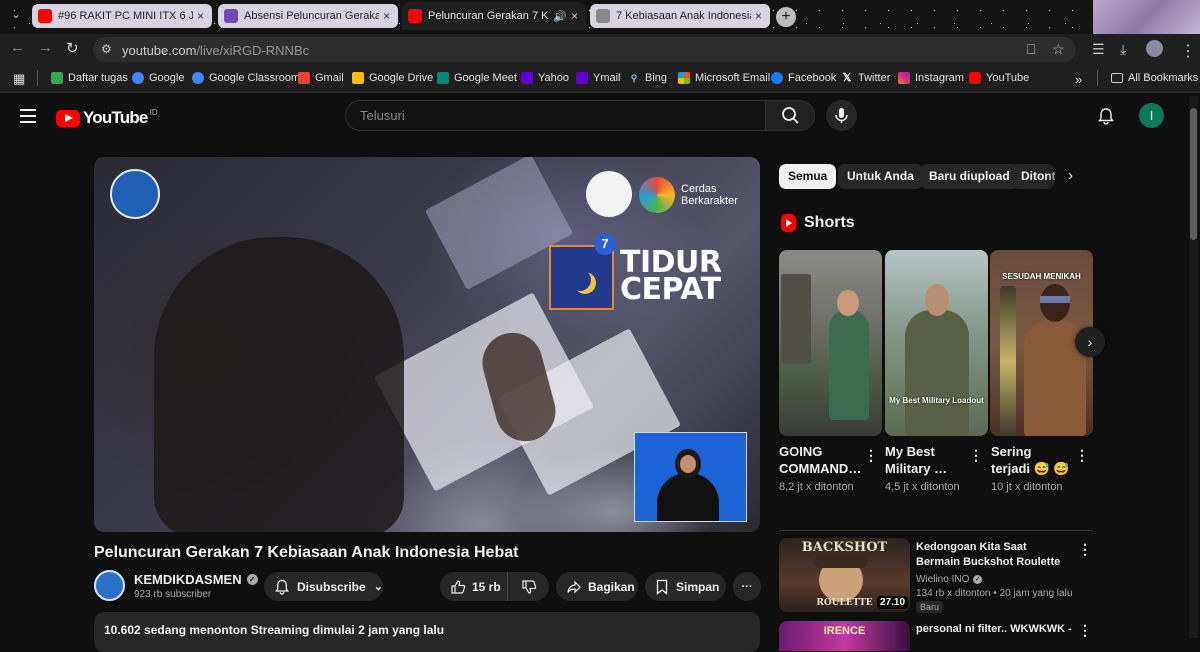 The height and width of the screenshot is (652, 1200). Describe the element at coordinates (323, 586) in the screenshot. I see `subscribe-button: Disubscribe ⌄` at that location.